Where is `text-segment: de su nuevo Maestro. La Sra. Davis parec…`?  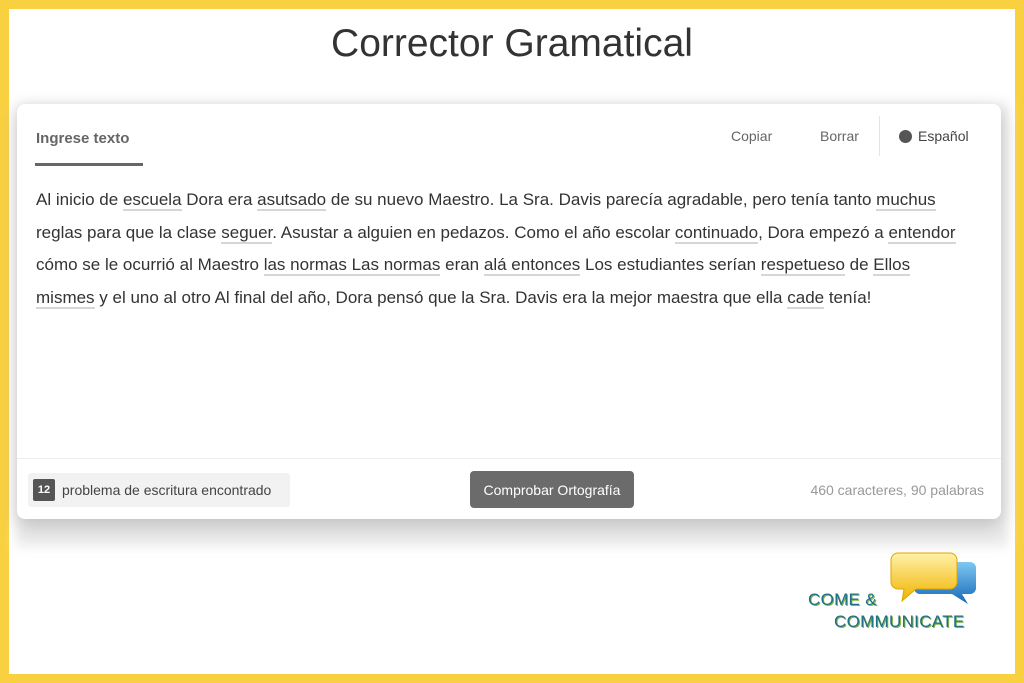 text-segment: de su nuevo Maestro. La Sra. Davis parec… is located at coordinates (601, 199).